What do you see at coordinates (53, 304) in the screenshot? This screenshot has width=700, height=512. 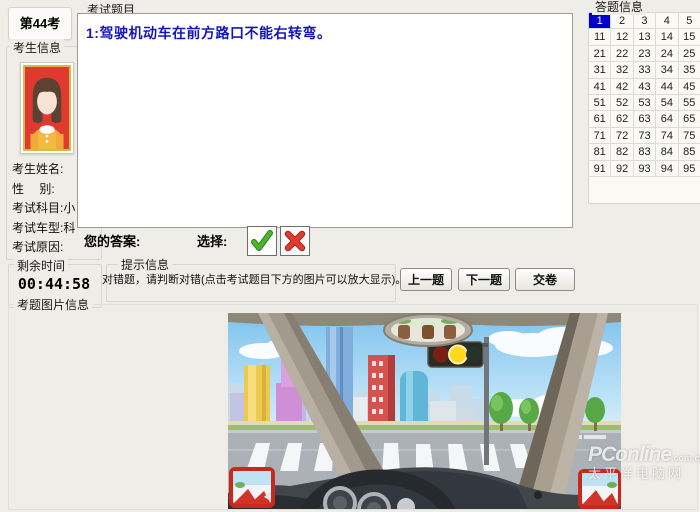 I see `question-image-group-label: 考题图片信息` at bounding box center [53, 304].